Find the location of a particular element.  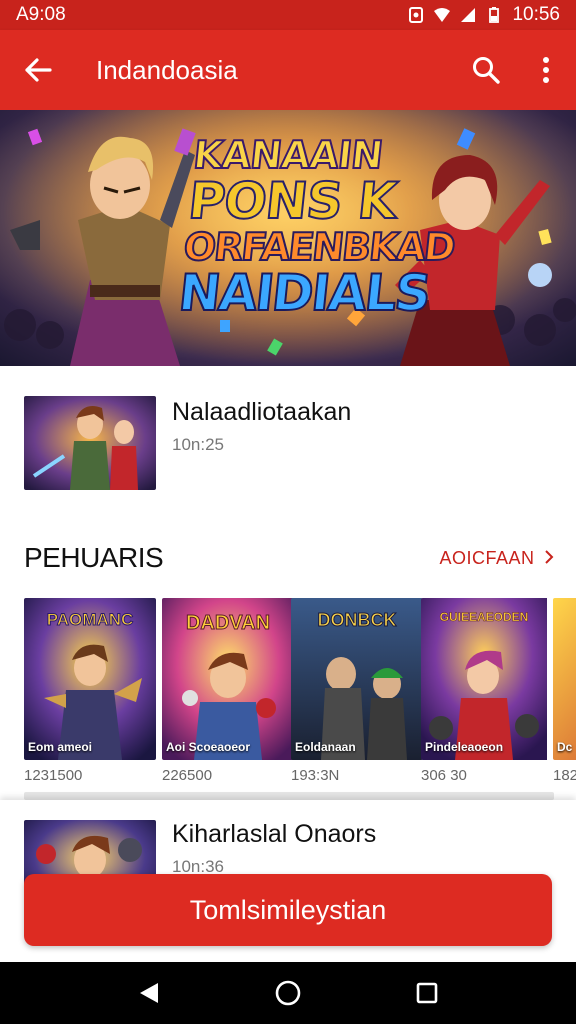

featured-thumbnail is located at coordinates (90, 443).